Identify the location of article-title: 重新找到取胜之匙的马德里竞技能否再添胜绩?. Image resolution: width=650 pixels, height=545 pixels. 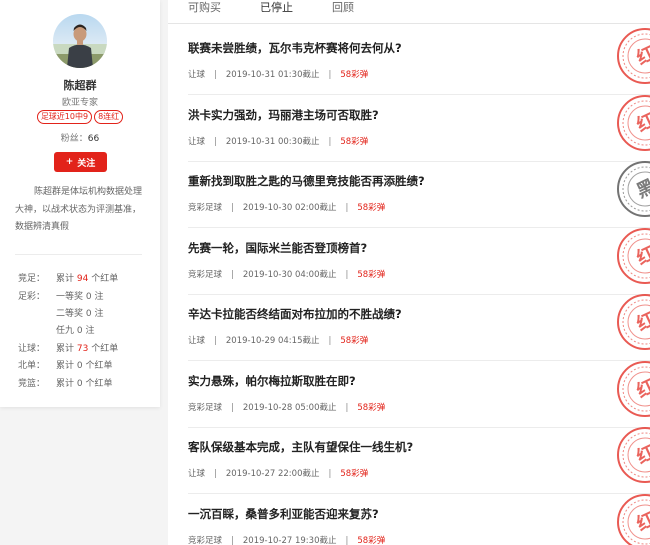
(306, 181).